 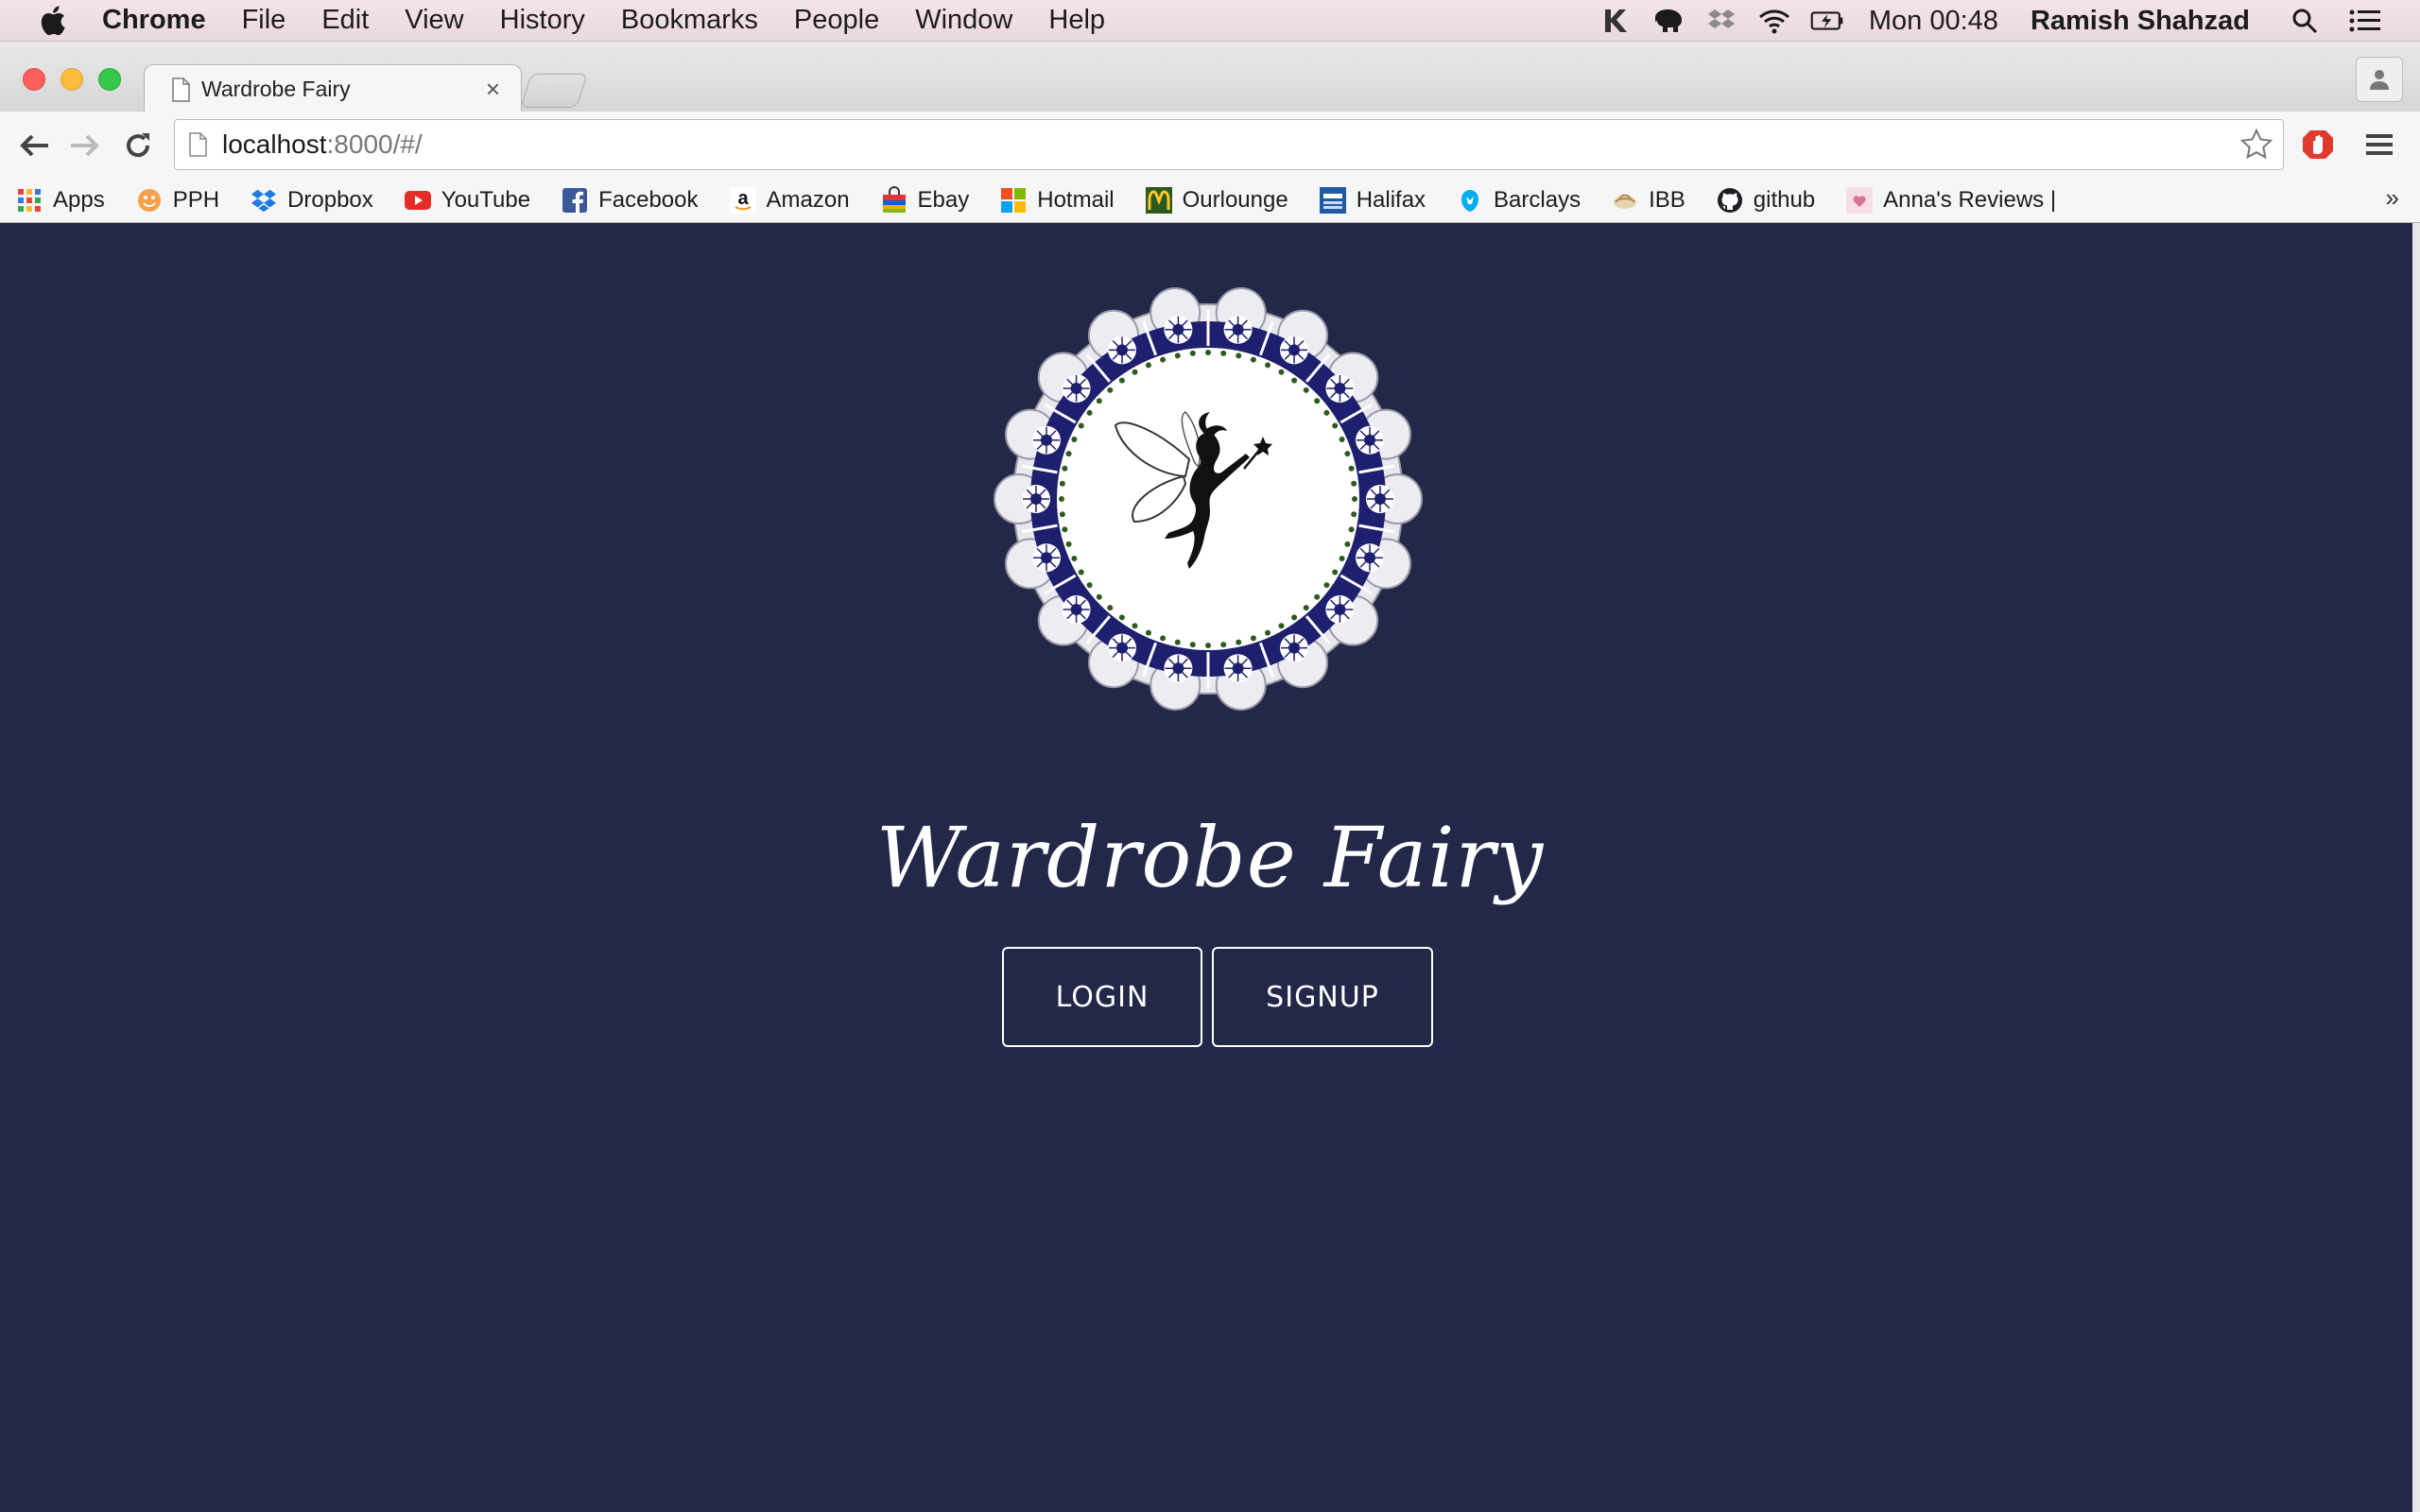 I want to click on bookmark-label: Dropbox, so click(x=330, y=199).